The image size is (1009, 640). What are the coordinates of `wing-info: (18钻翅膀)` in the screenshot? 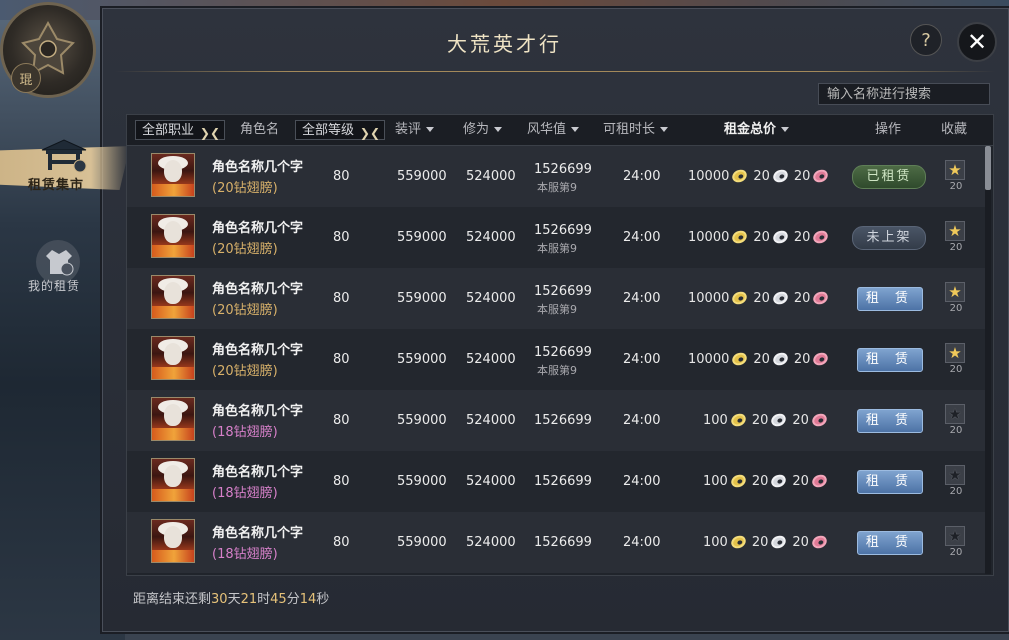 It's located at (245, 432).